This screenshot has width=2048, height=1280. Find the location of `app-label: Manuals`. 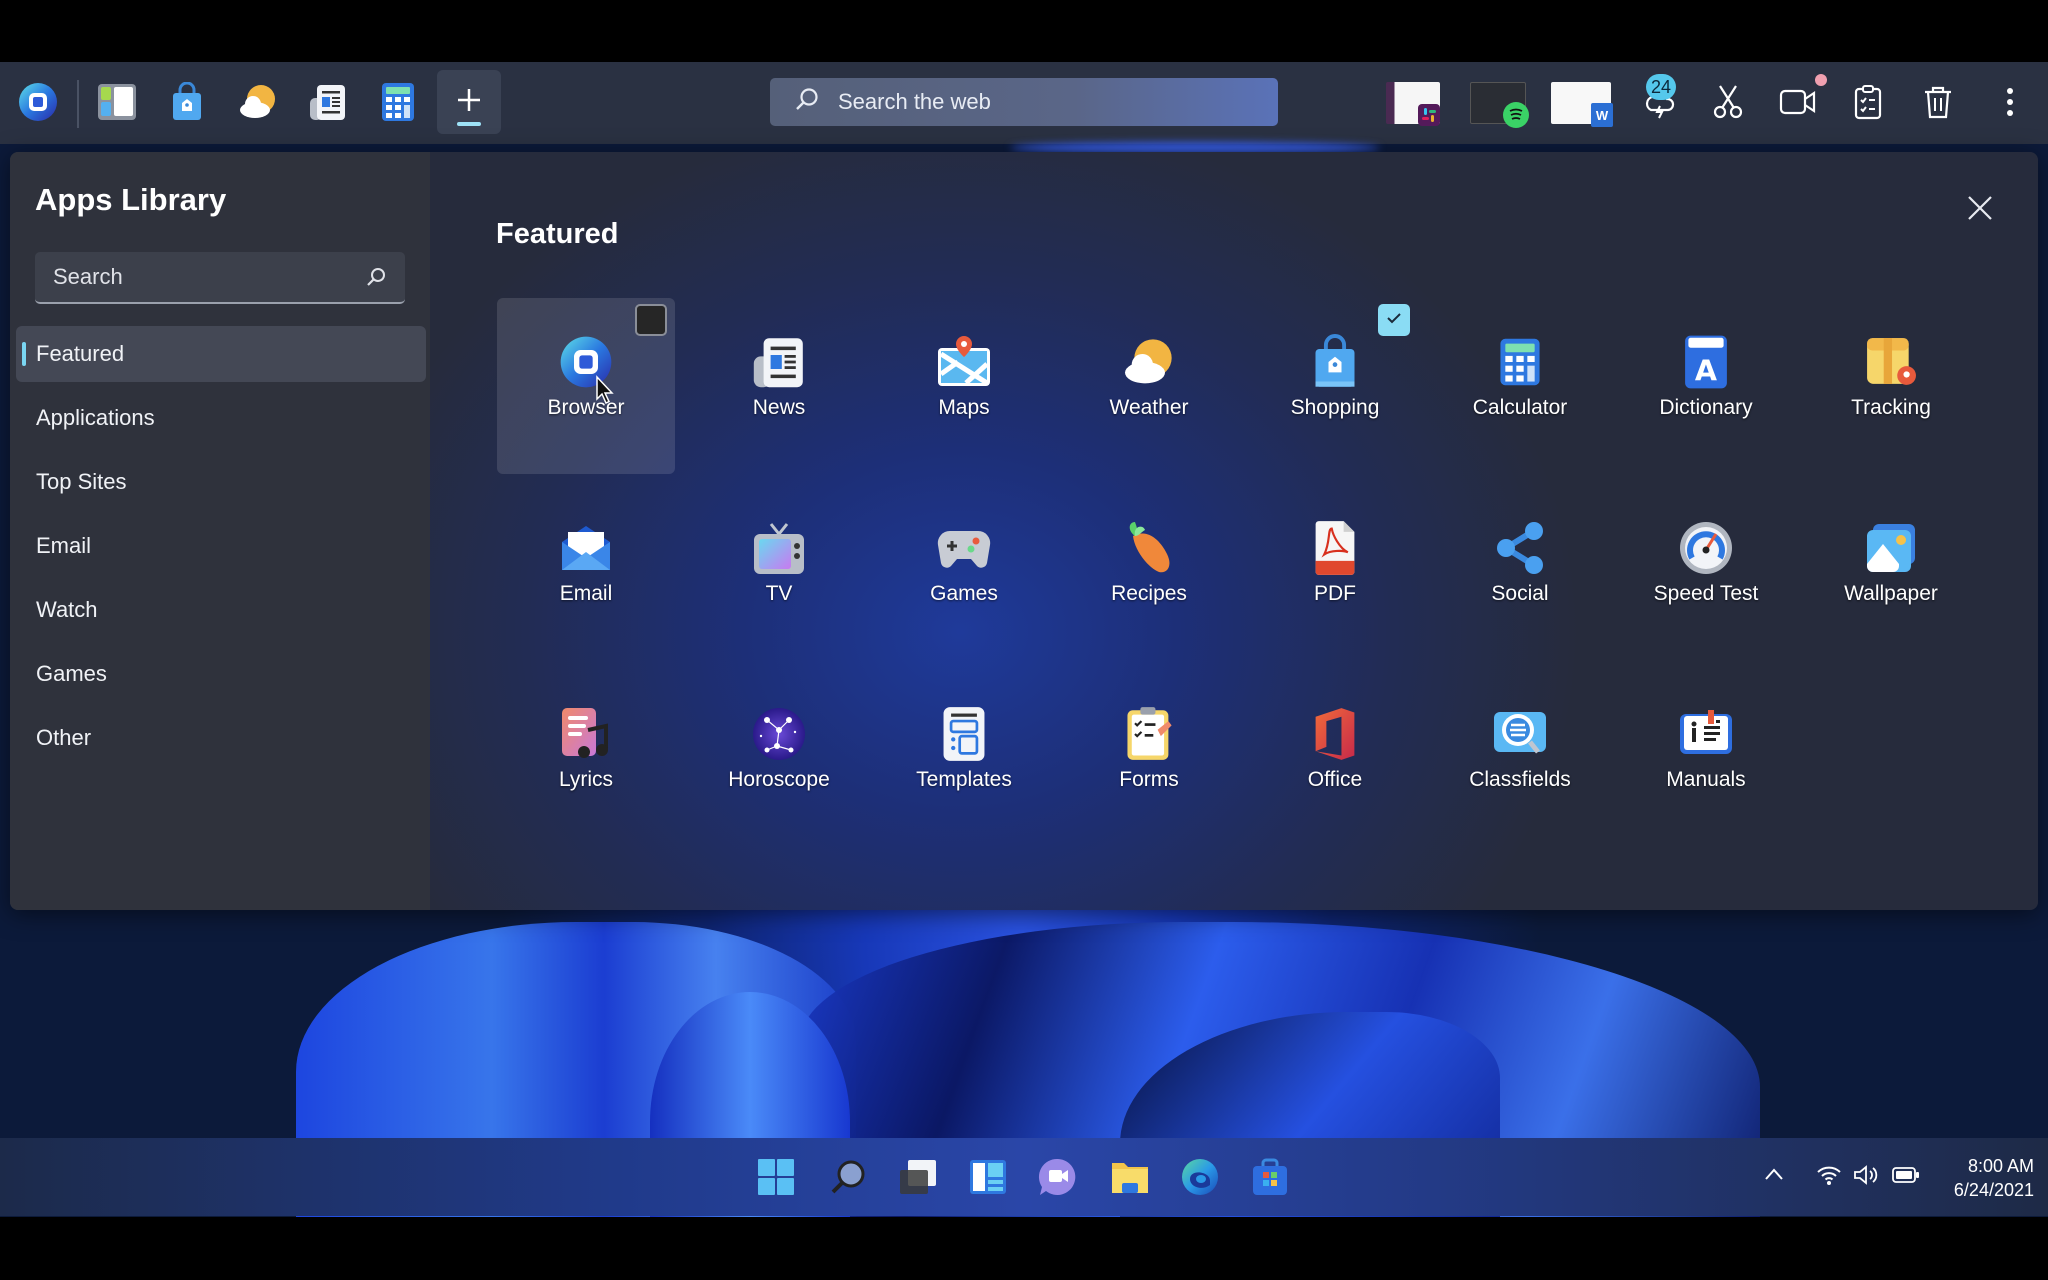

app-label: Manuals is located at coordinates (1706, 779).